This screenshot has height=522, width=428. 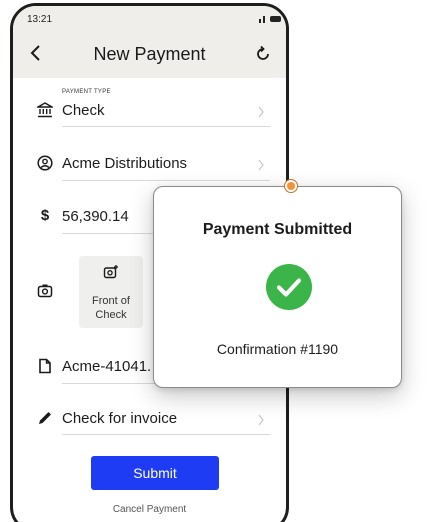 What do you see at coordinates (111, 315) in the screenshot?
I see `front-of-check-label-line2: Check` at bounding box center [111, 315].